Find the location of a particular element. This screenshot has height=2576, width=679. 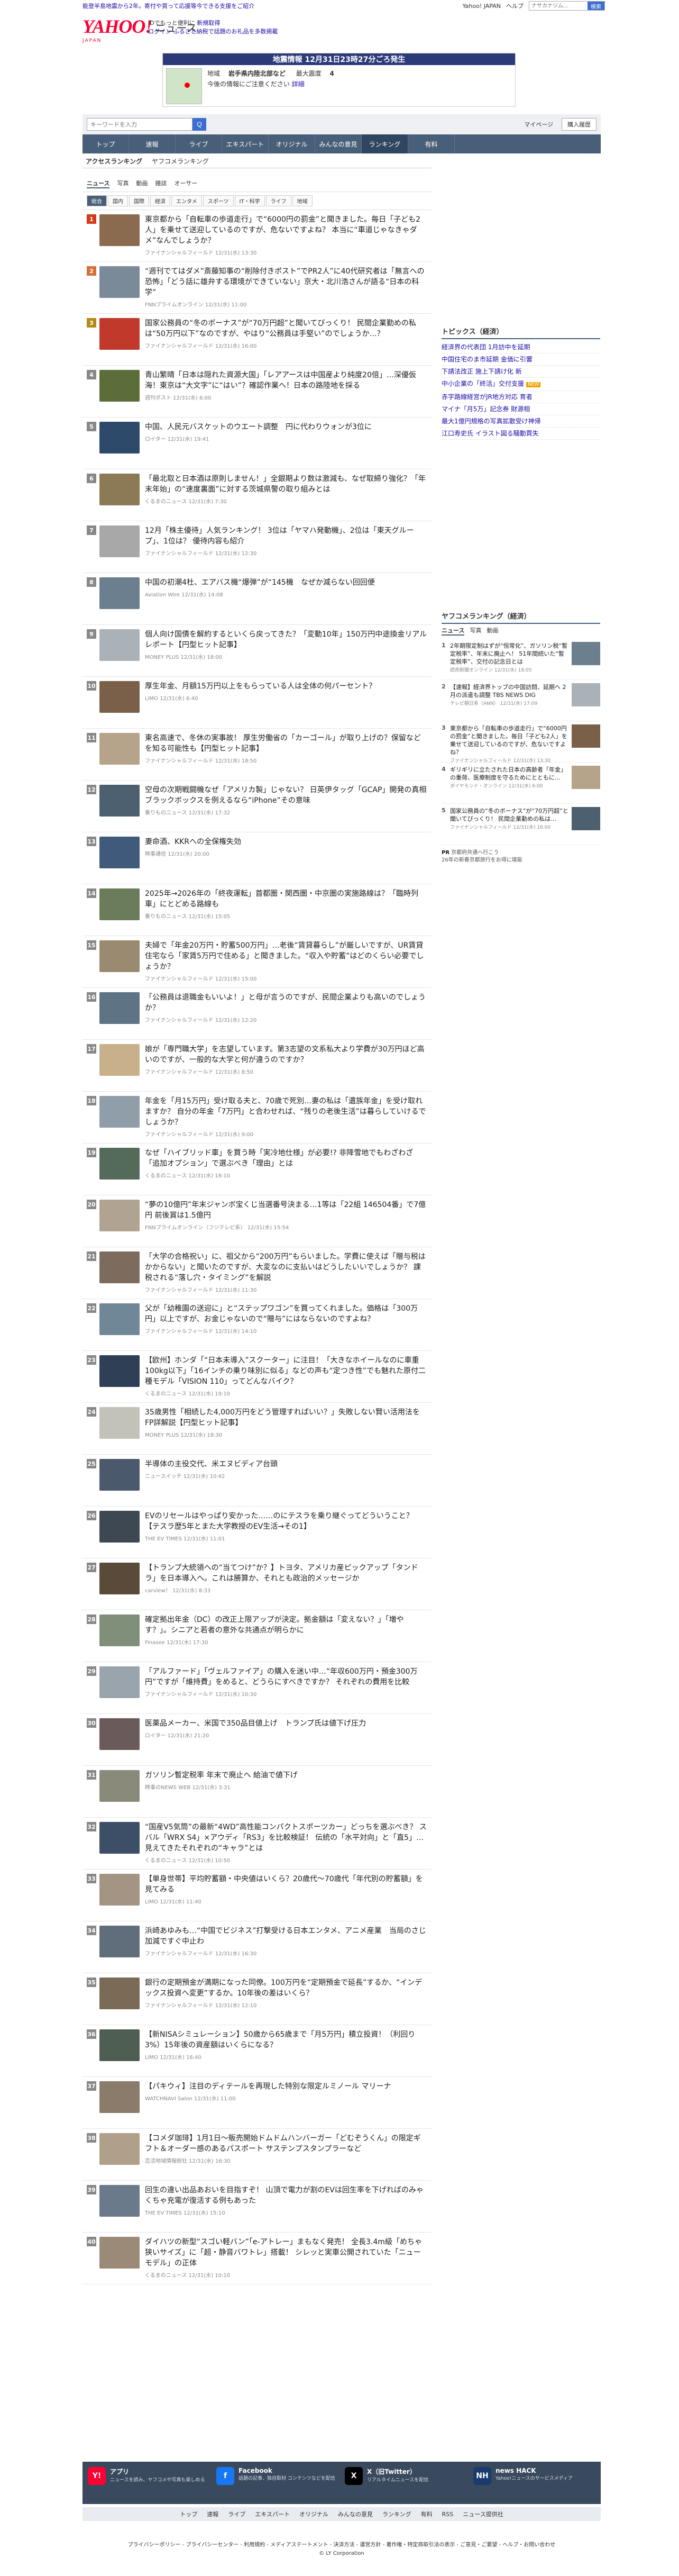

news-search-input is located at coordinates (139, 124).